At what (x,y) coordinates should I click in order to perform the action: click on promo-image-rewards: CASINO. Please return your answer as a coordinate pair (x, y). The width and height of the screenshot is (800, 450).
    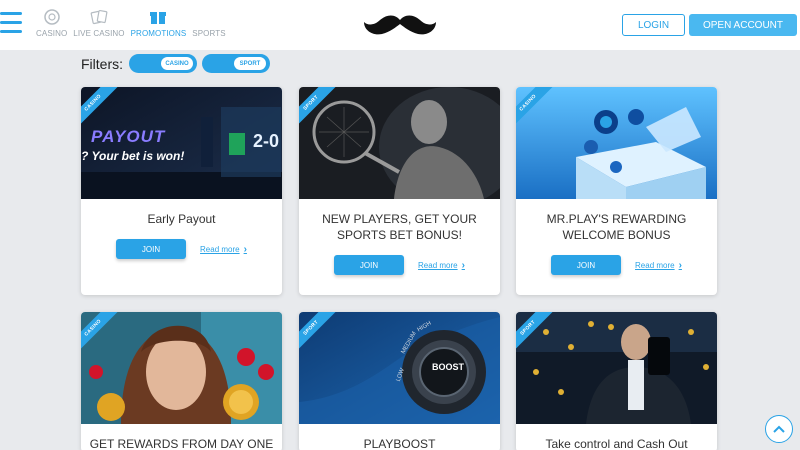
    Looking at the image, I should click on (181, 368).